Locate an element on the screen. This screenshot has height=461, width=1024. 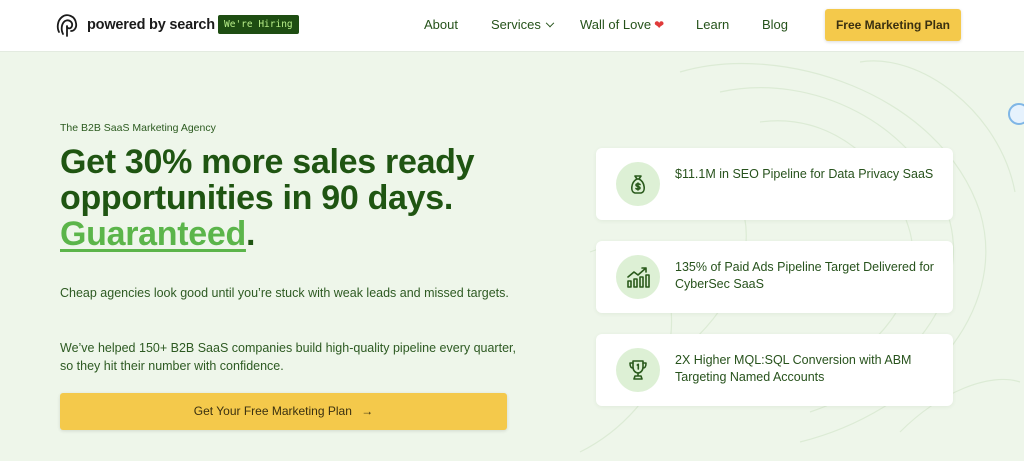
headline-accent: Guaranteed is located at coordinates (153, 234).